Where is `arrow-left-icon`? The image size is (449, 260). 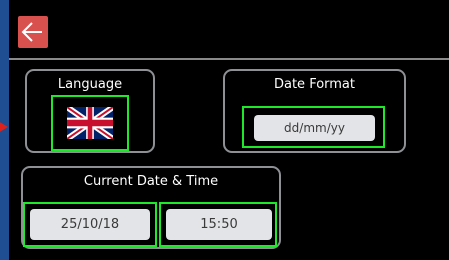
arrow-left-icon is located at coordinates (31, 32).